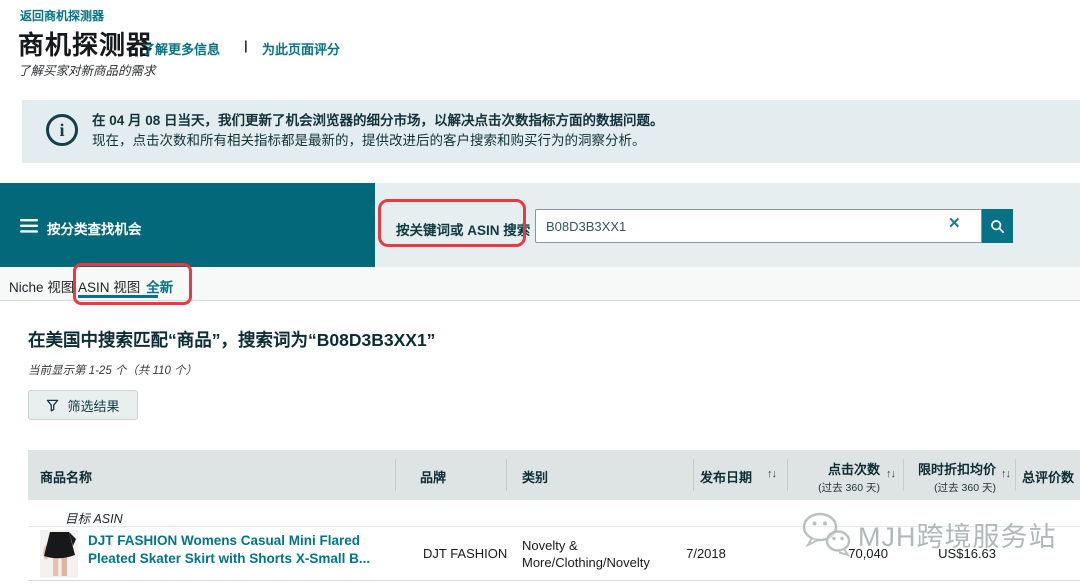 The height and width of the screenshot is (586, 1080). Describe the element at coordinates (540, 284) in the screenshot. I see `view-tabs: Niche 视图 ASIN 视图 全新` at that location.